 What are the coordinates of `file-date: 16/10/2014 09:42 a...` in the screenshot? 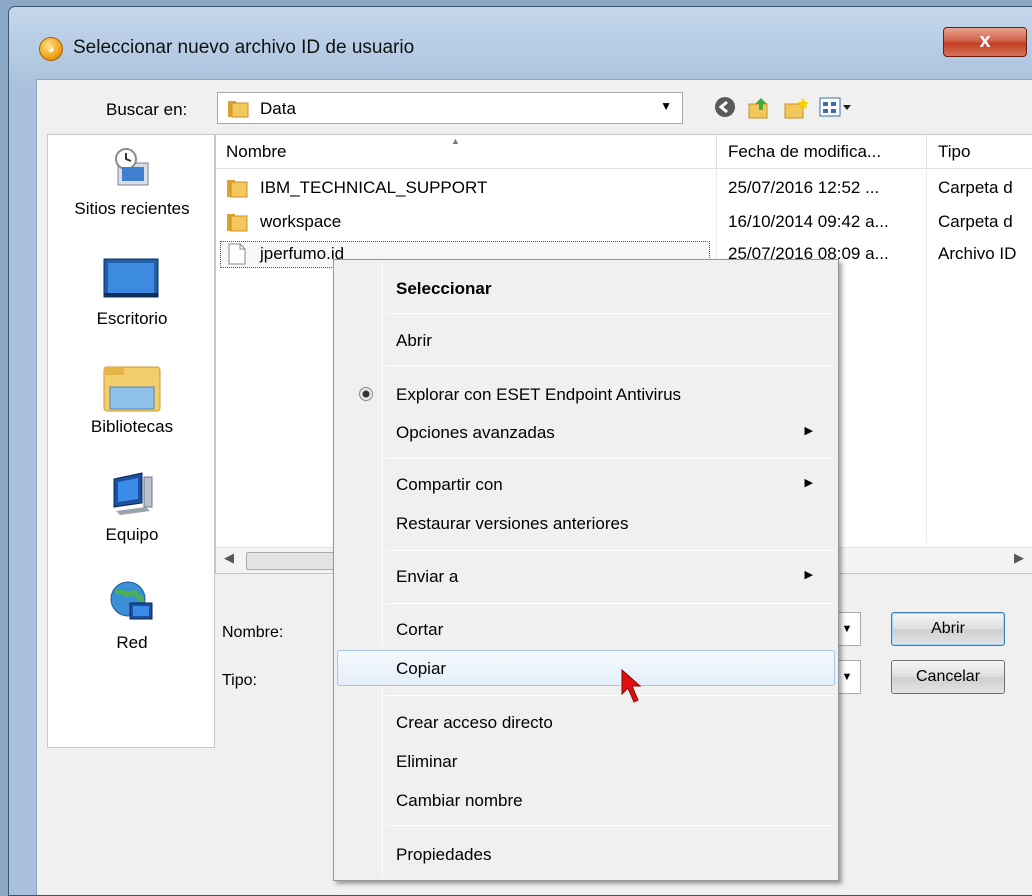 It's located at (808, 221).